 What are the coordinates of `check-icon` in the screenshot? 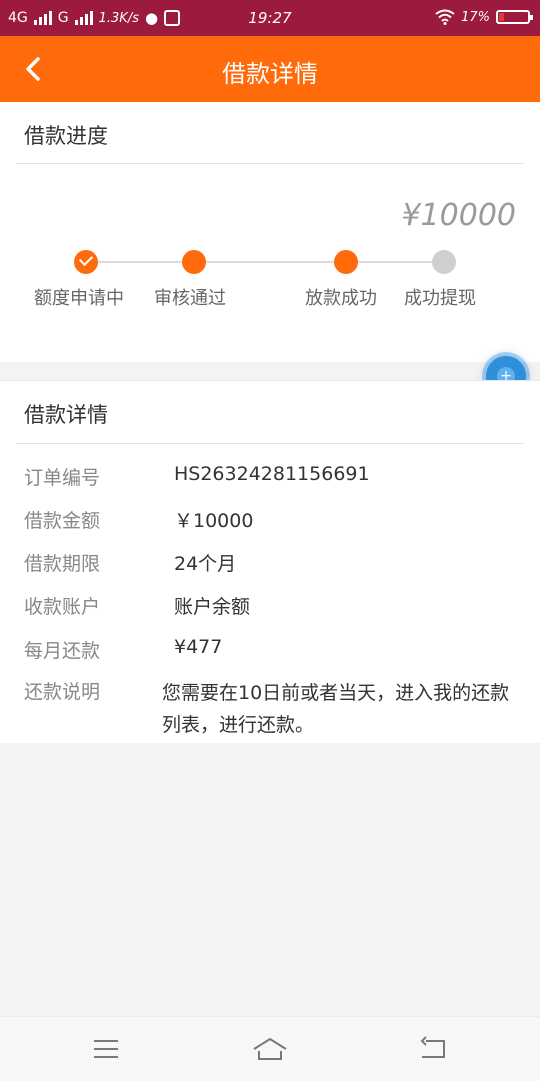 It's located at (86, 259).